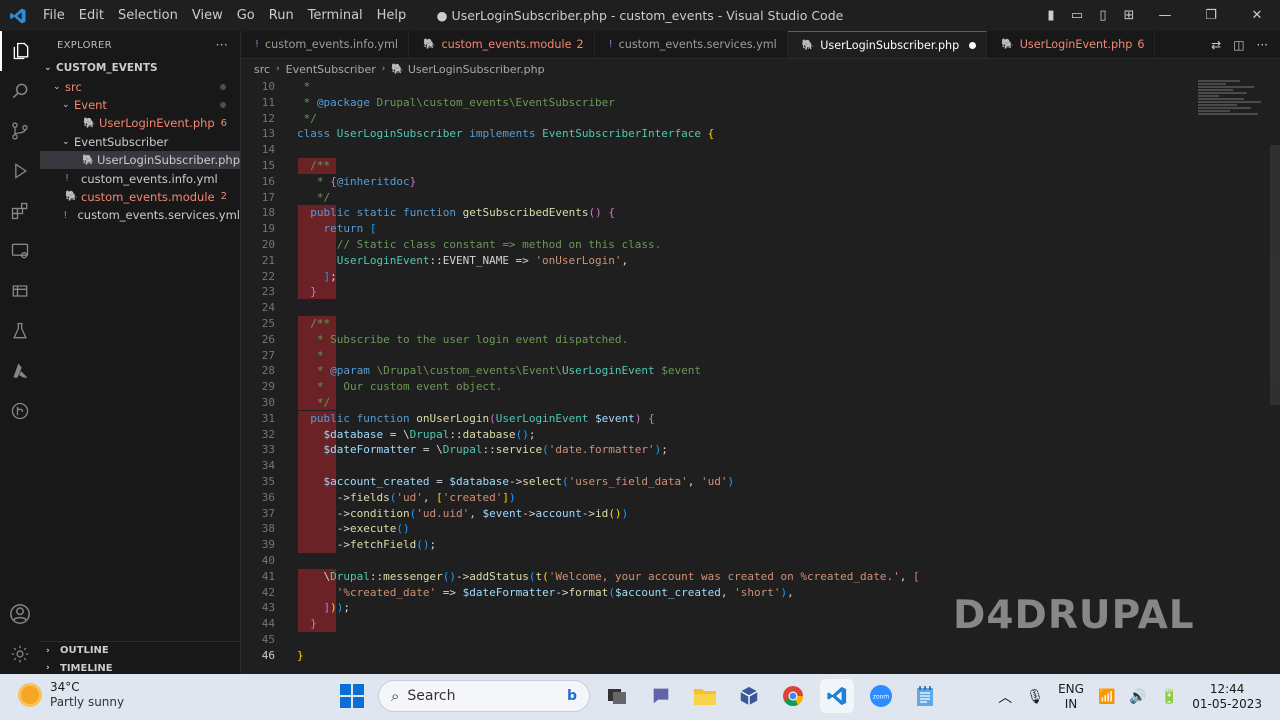 This screenshot has width=1280, height=720. Describe the element at coordinates (881, 696) in the screenshot. I see `zoom-icon: zoom` at that location.